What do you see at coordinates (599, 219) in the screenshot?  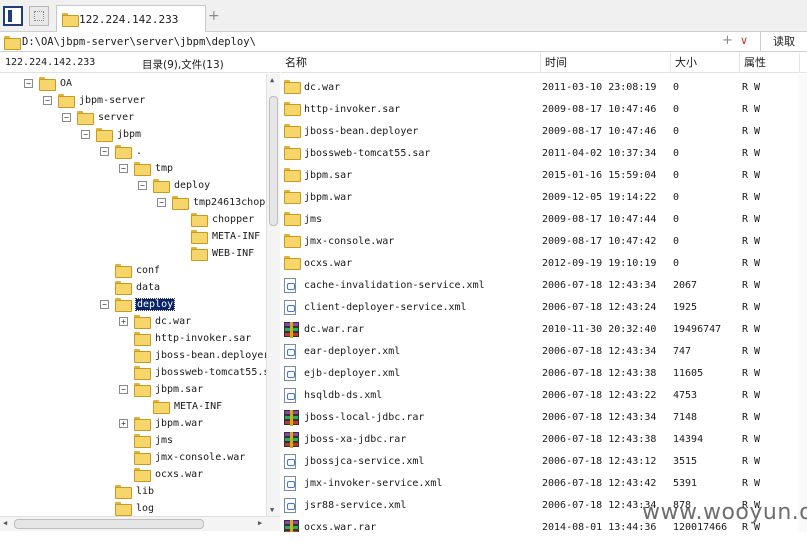 I see `file-time: 2009-08-17 10:47:44` at bounding box center [599, 219].